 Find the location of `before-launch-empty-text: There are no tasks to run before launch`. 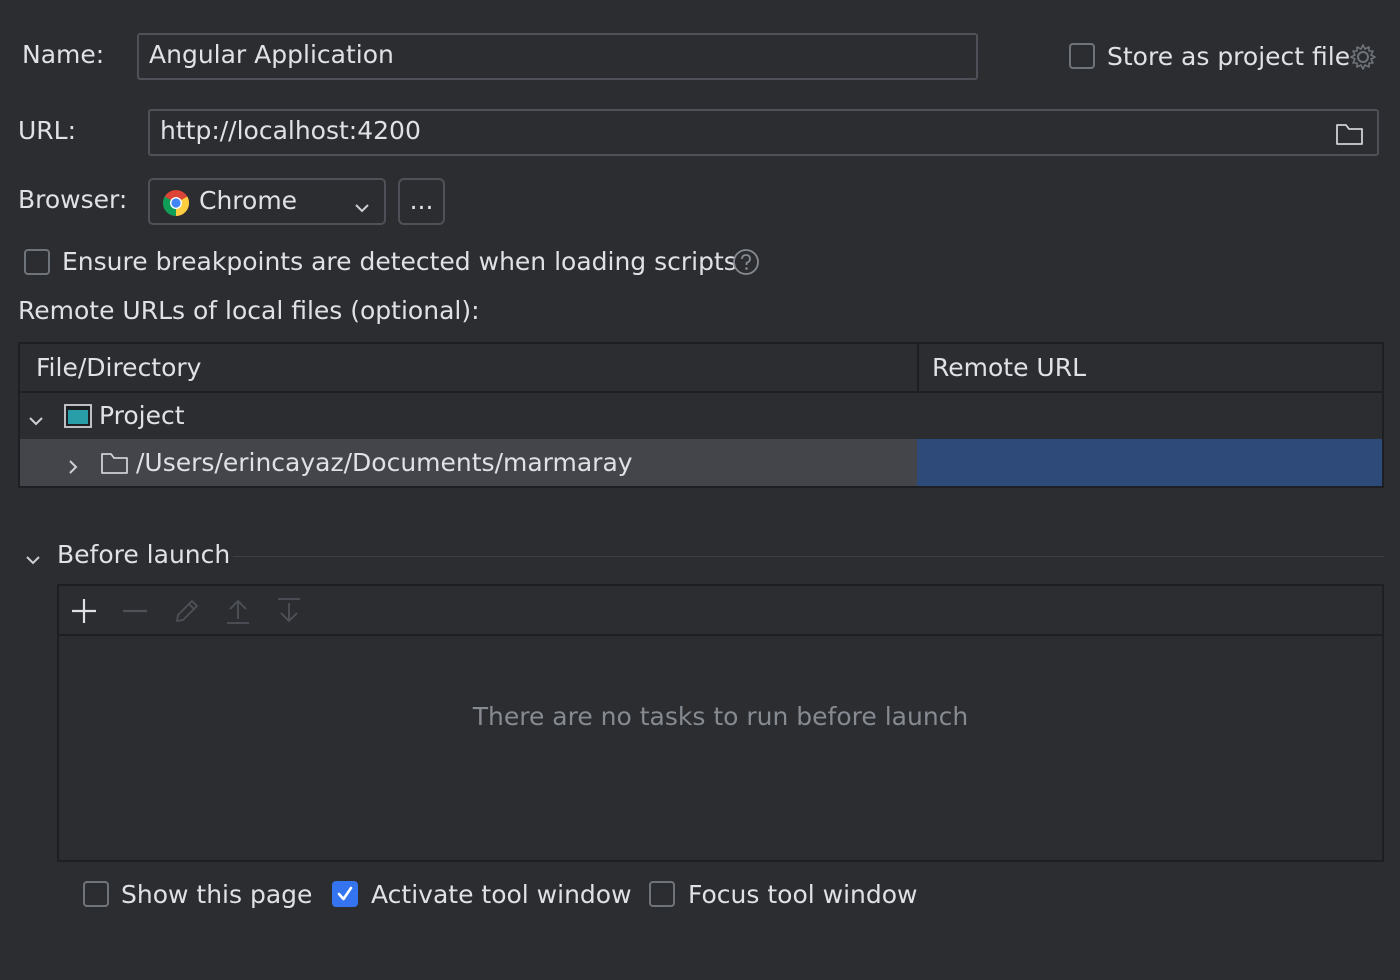

before-launch-empty-text: There are no tasks to run before launch is located at coordinates (720, 716).